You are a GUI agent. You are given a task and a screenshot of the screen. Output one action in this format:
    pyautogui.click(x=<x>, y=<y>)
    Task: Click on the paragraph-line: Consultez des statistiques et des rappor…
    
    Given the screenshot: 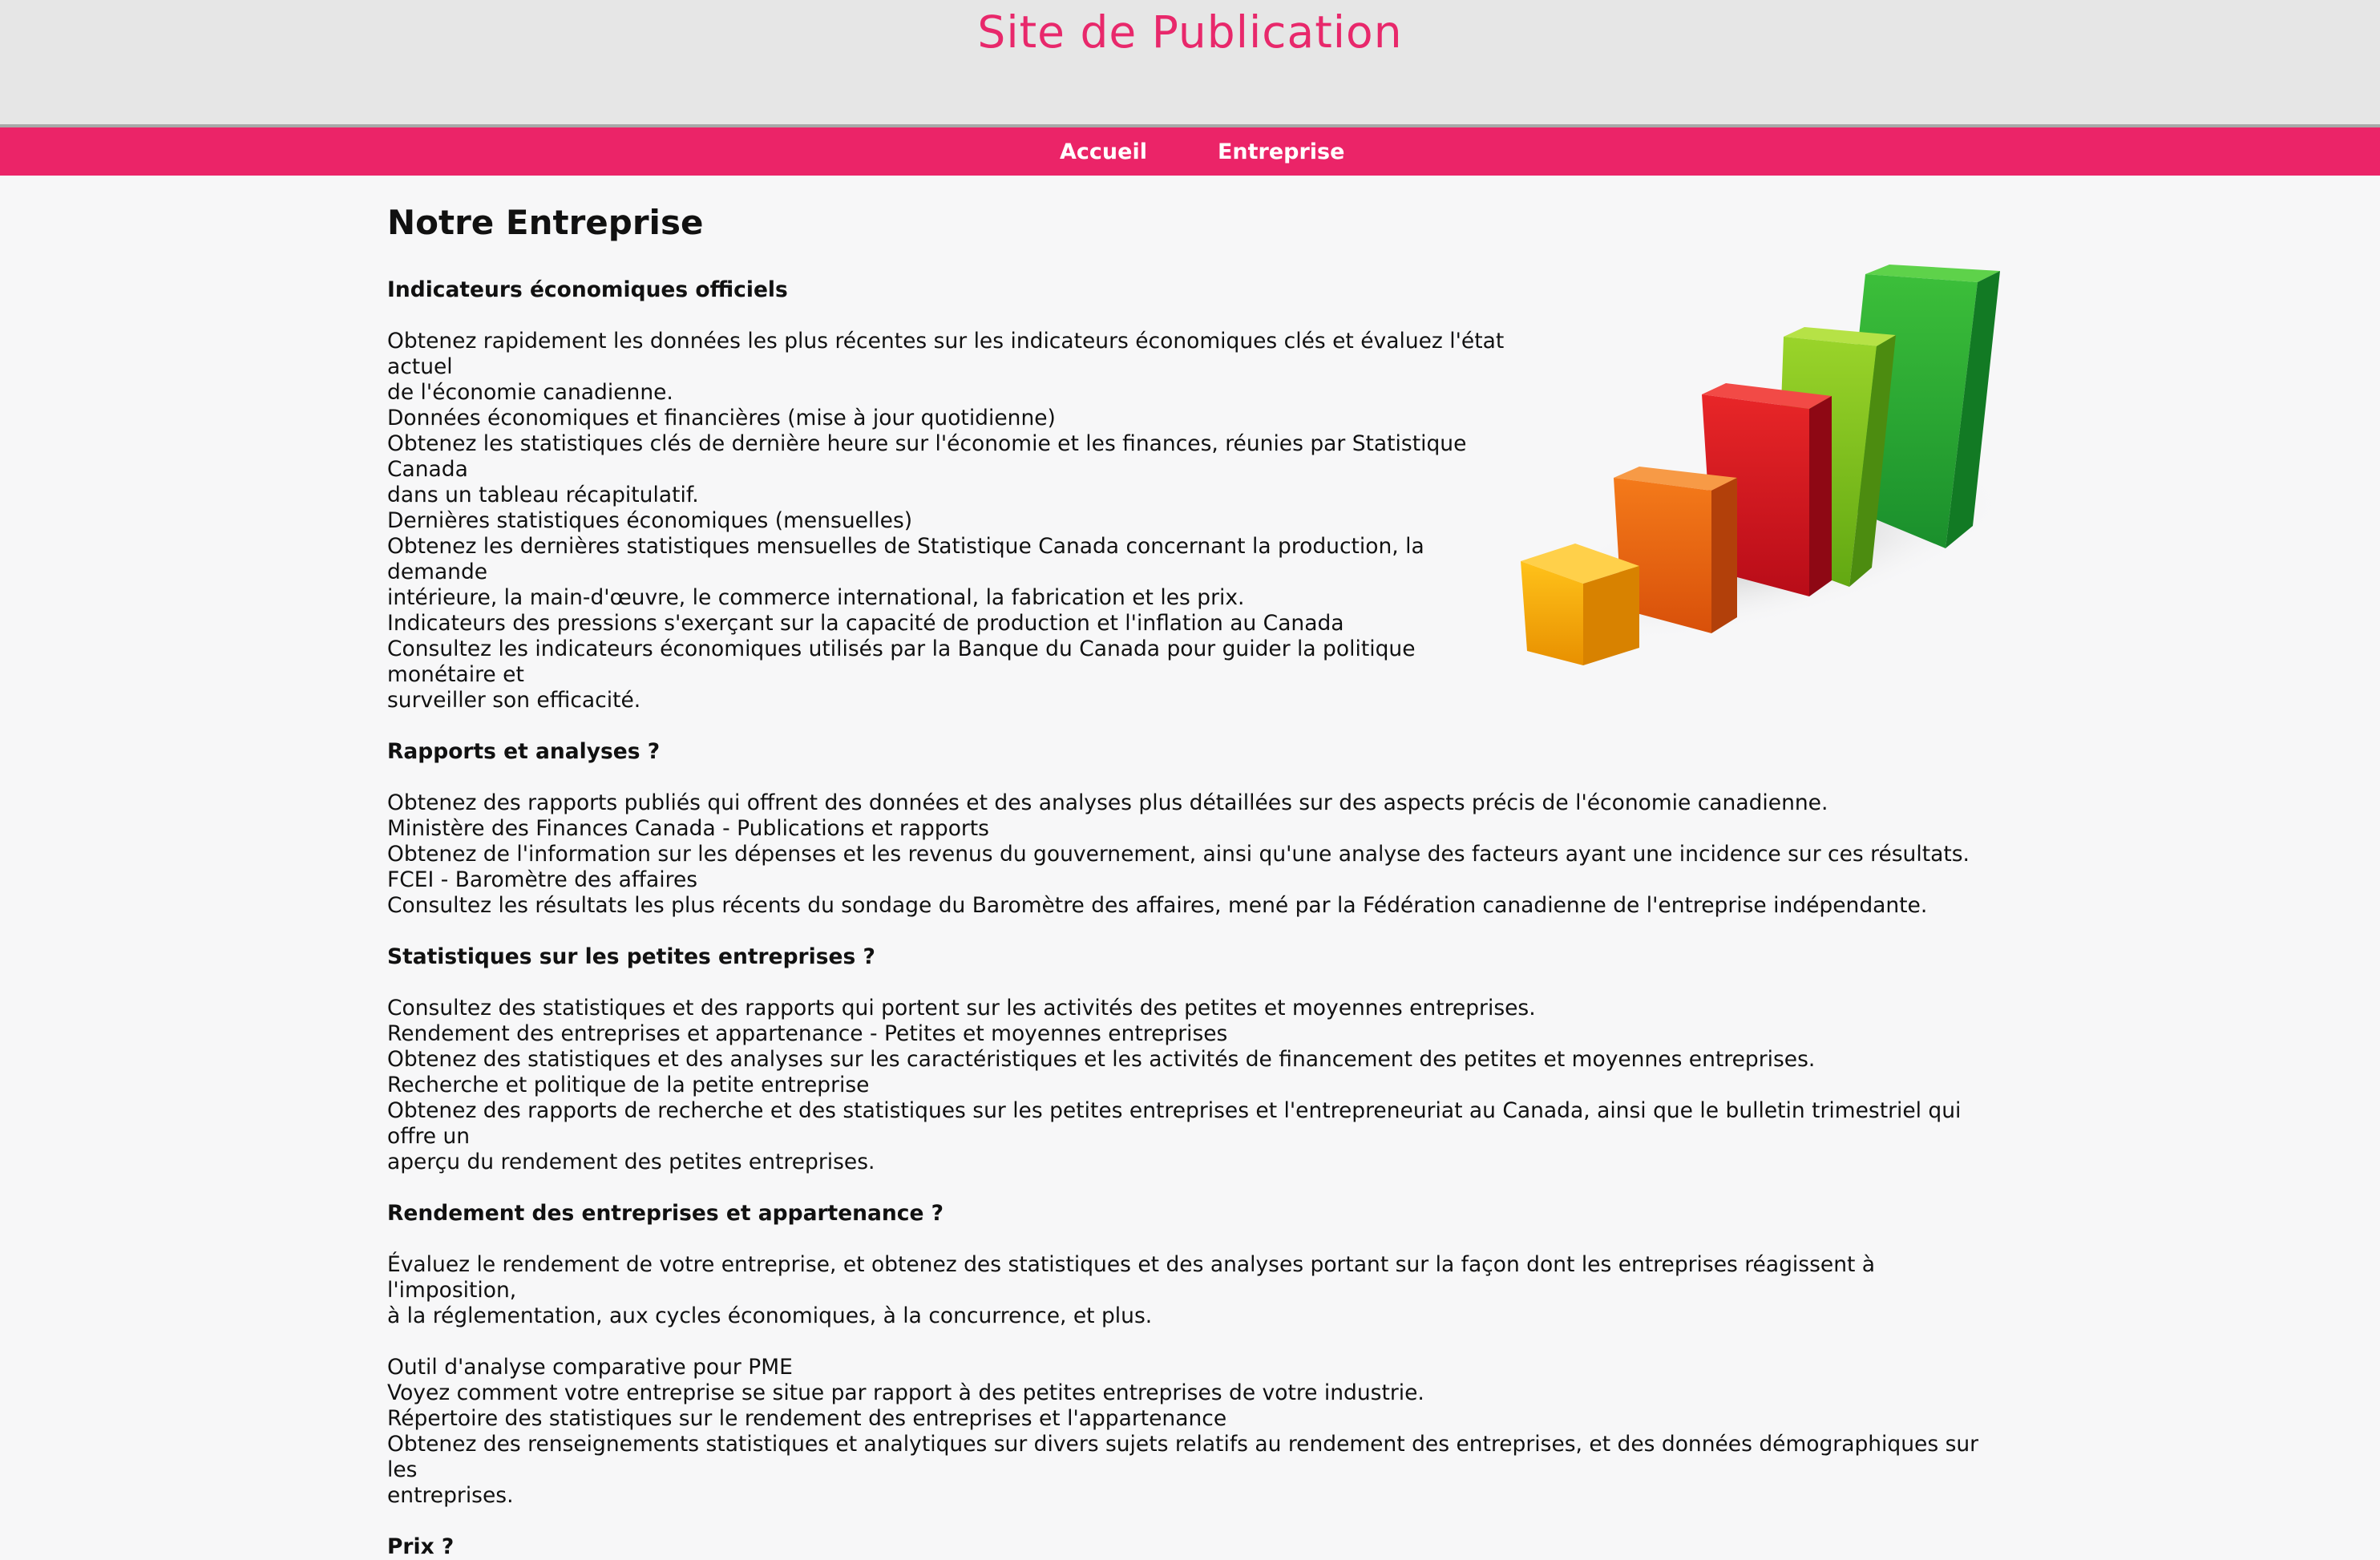 What is the action you would take?
    pyautogui.click(x=961, y=1008)
    